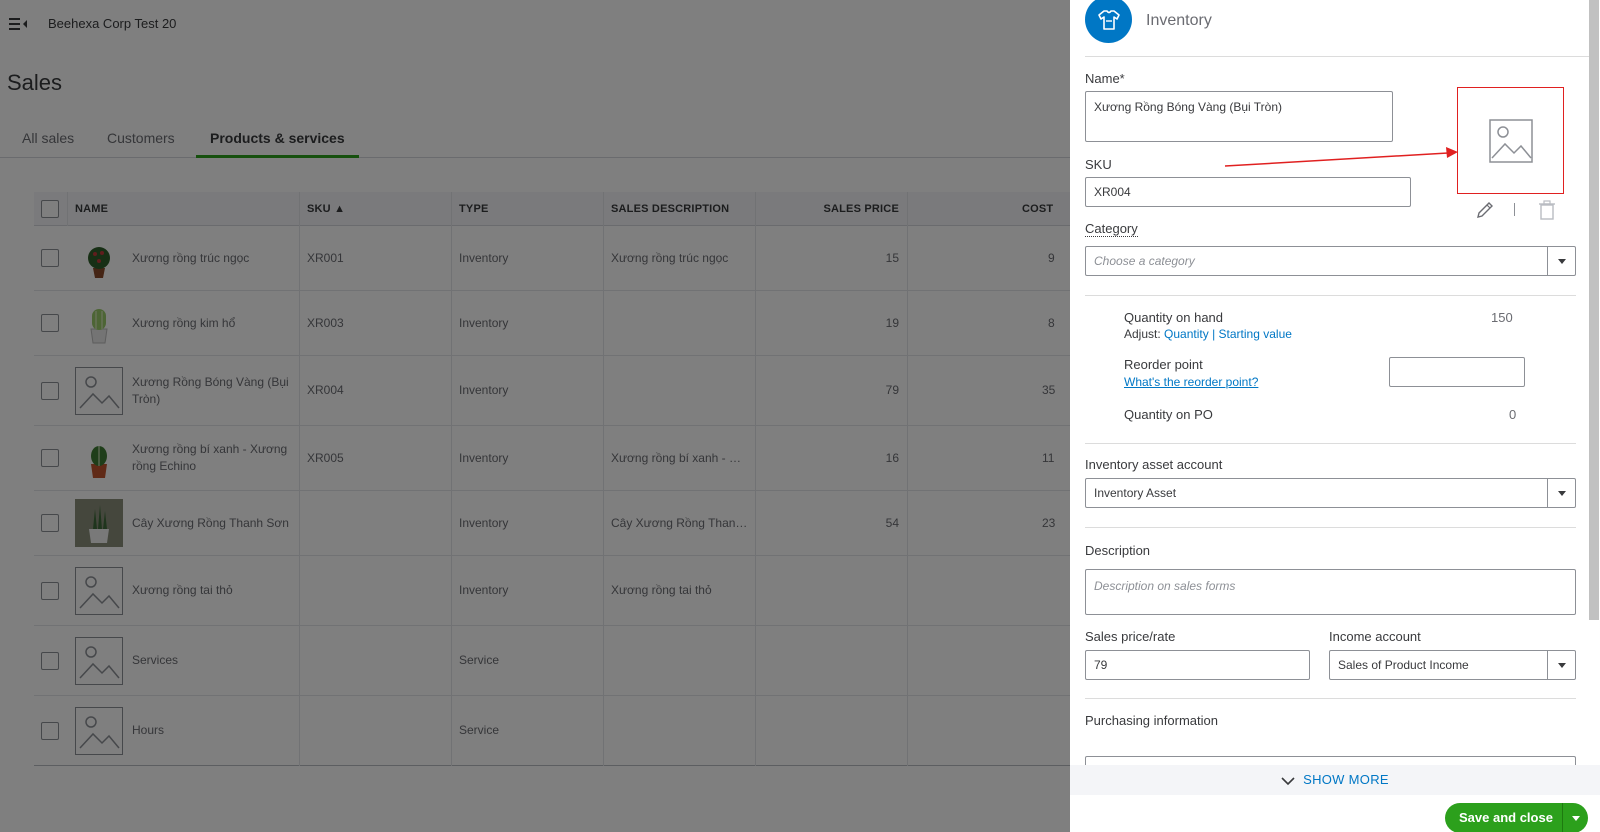 The height and width of the screenshot is (832, 1600). I want to click on reorder-help-link: What's the reorder point?, so click(1191, 382).